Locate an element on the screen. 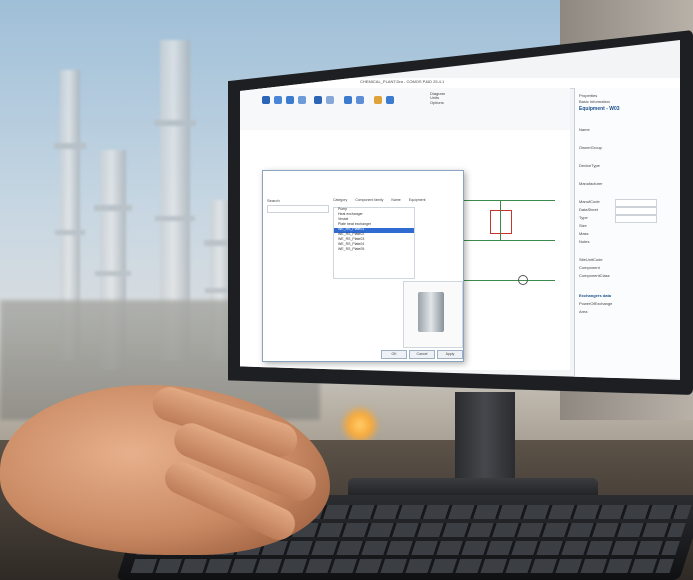 Image resolution: width=693 pixels, height=580 pixels. heat-exchanger-symbol is located at coordinates (501, 222).